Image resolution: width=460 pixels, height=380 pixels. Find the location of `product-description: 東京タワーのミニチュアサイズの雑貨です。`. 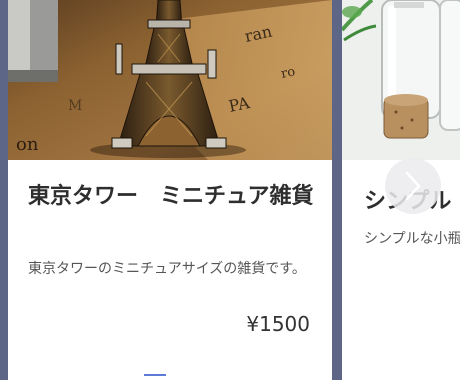

product-description: 東京タワーのミニチュアサイズの雑貨です。 is located at coordinates (167, 269).